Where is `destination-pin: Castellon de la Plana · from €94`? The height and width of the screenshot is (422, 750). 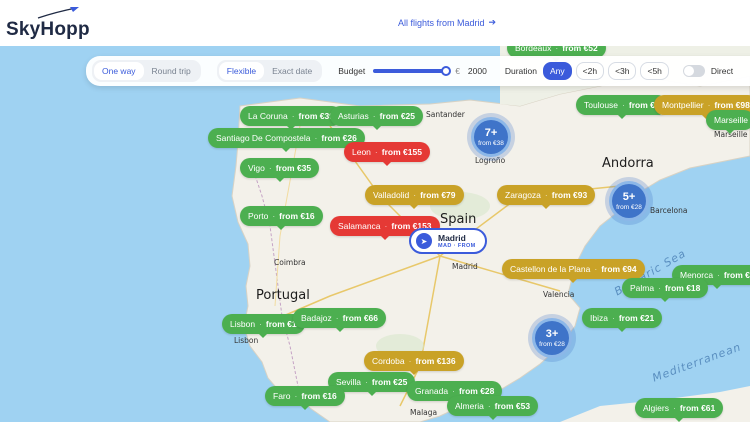 destination-pin: Castellon de la Plana · from €94 is located at coordinates (573, 271).